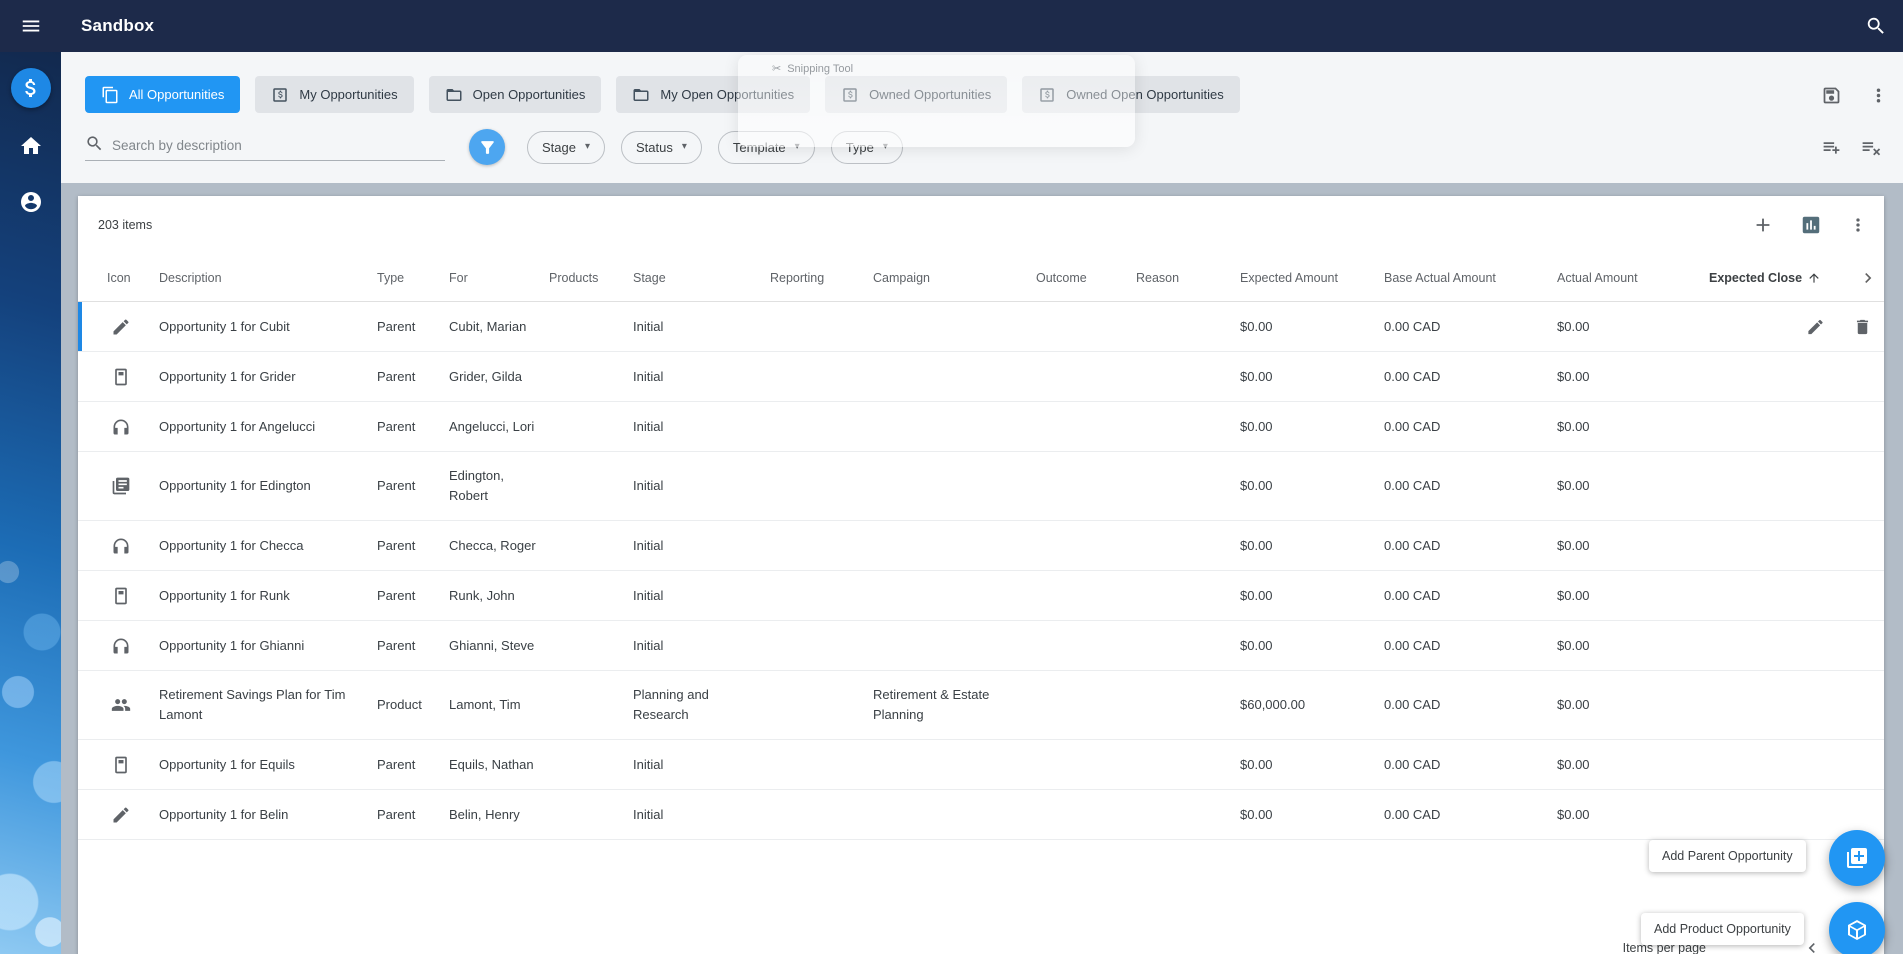 This screenshot has width=1903, height=954. What do you see at coordinates (1862, 326) in the screenshot?
I see `delete-row-button` at bounding box center [1862, 326].